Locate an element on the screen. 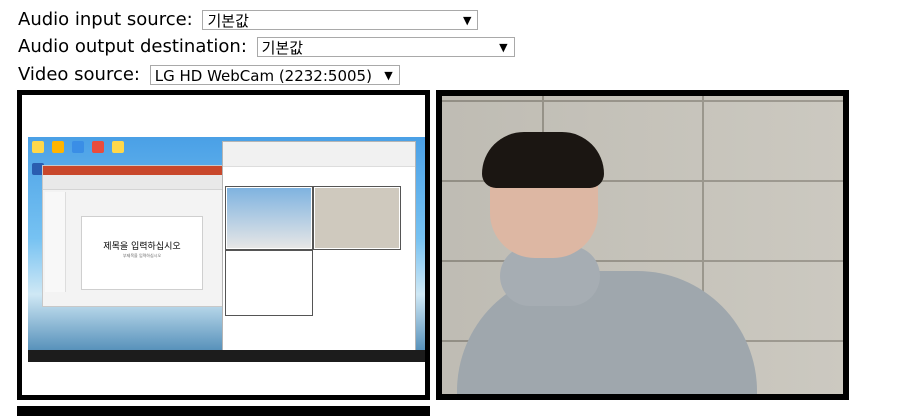 The height and width of the screenshot is (416, 924). browser-window is located at coordinates (319, 247).